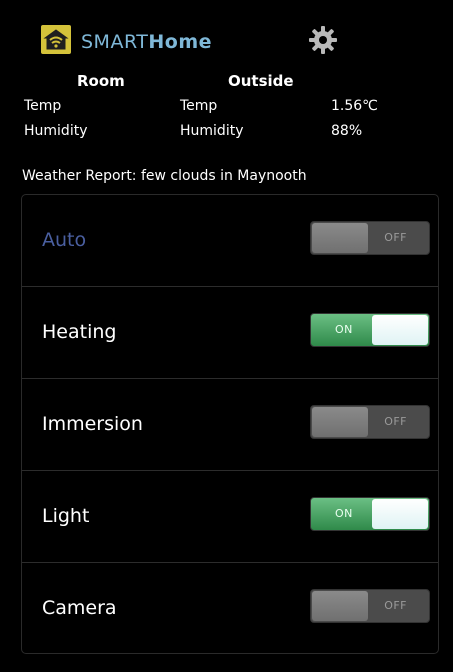 The image size is (453, 672). What do you see at coordinates (56, 39) in the screenshot?
I see `wifi-house-icon` at bounding box center [56, 39].